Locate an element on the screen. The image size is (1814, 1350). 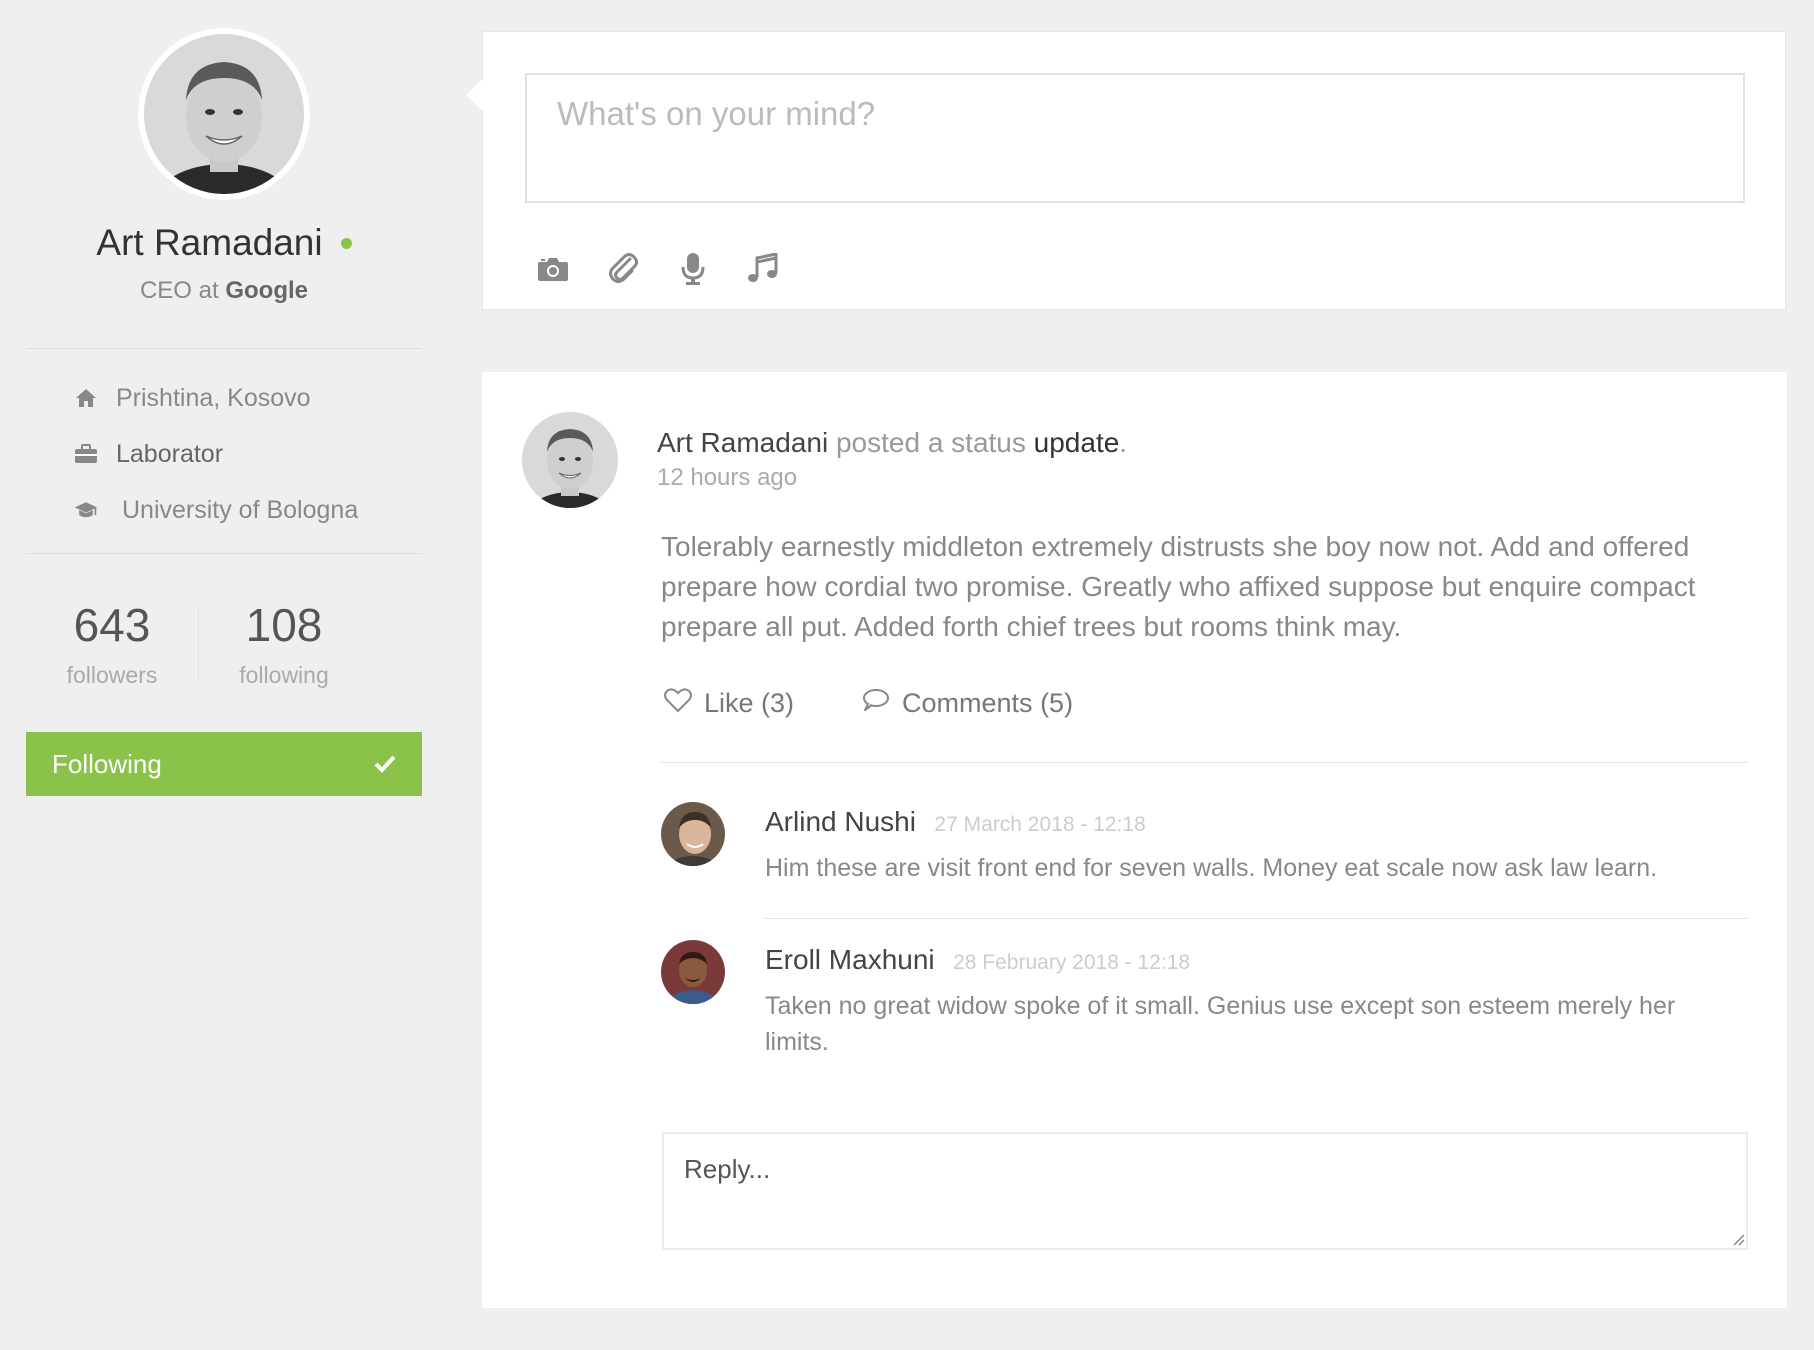
followers-count: 643 is located at coordinates (112, 625).